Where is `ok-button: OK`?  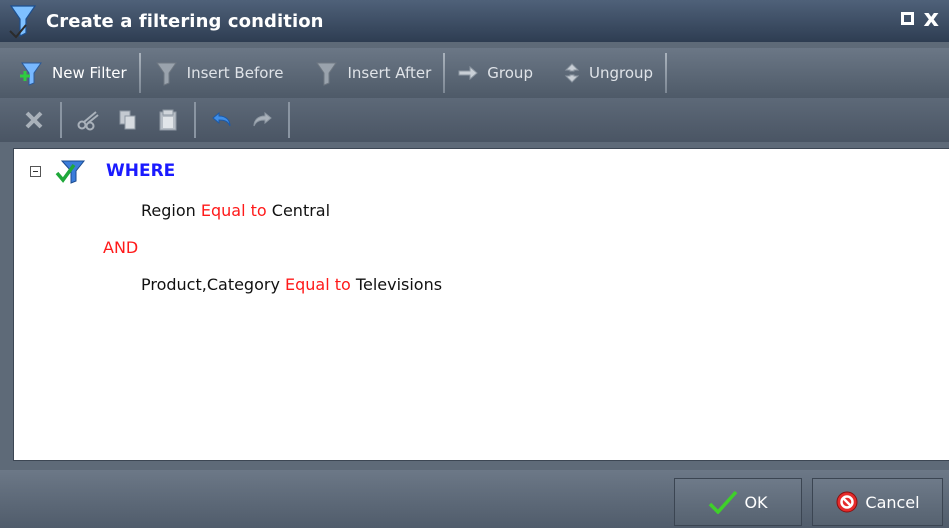 ok-button: OK is located at coordinates (738, 502).